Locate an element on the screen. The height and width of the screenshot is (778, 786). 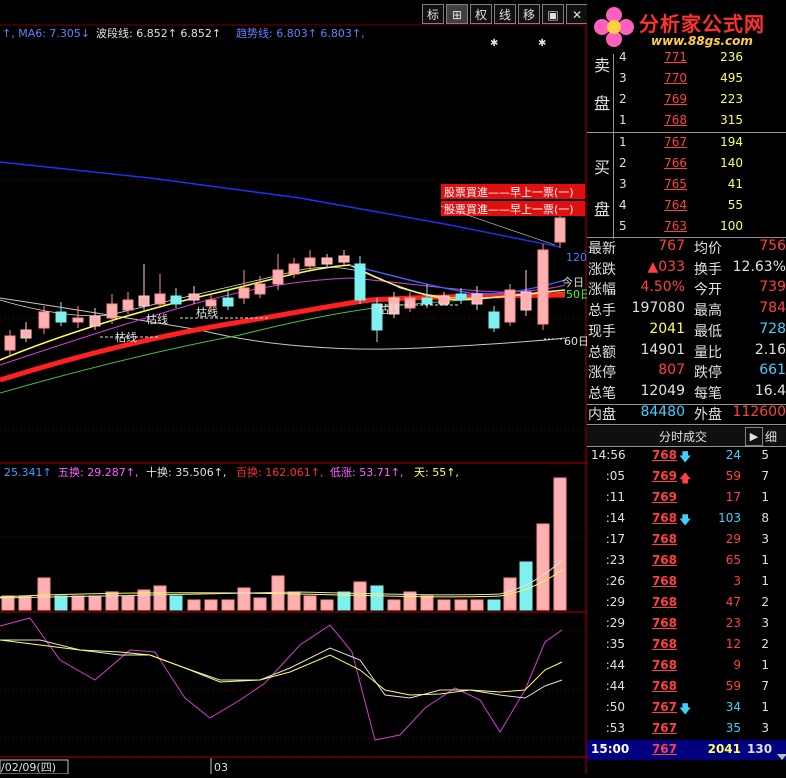
tick-count: 3 is located at coordinates (765, 623).